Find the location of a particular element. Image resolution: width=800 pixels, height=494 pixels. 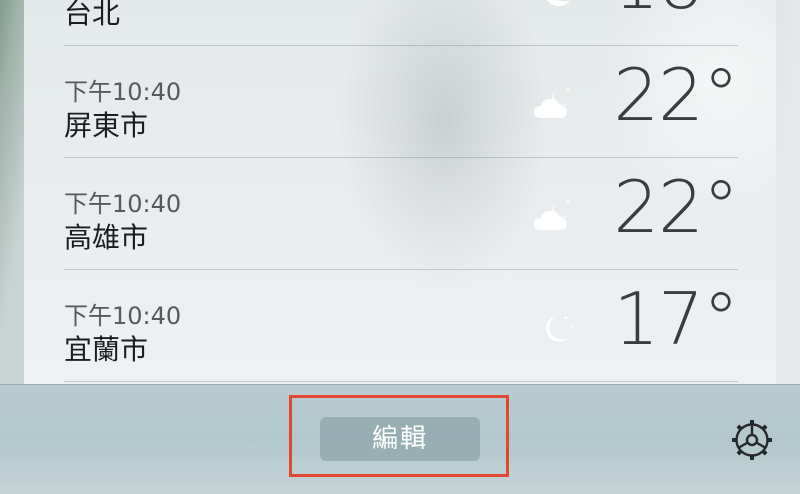

row-divider is located at coordinates (401, 381).